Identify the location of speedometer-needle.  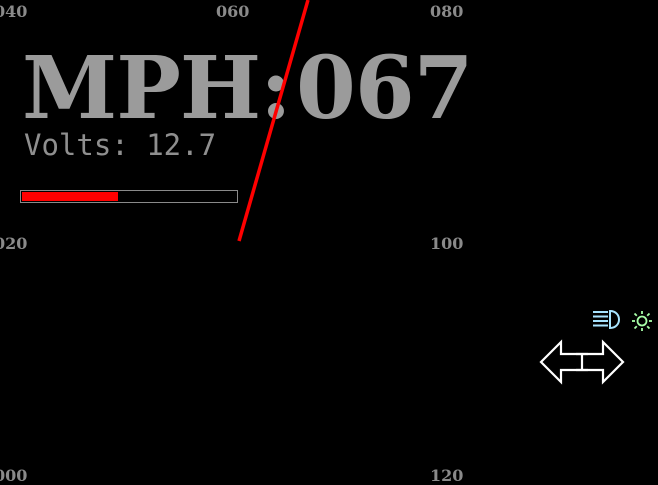
(273, 121).